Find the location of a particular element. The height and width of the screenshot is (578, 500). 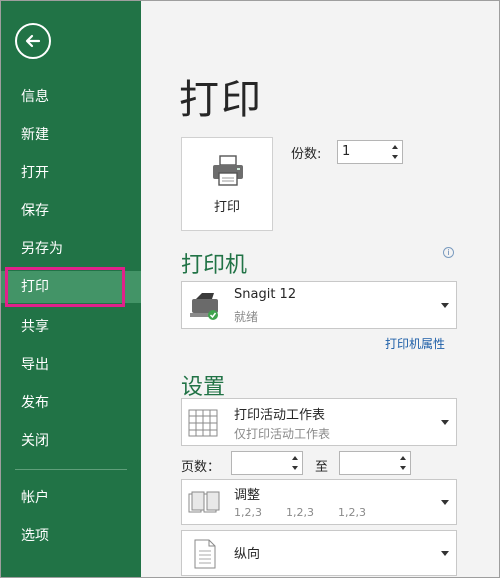

info-icon: i is located at coordinates (448, 252).